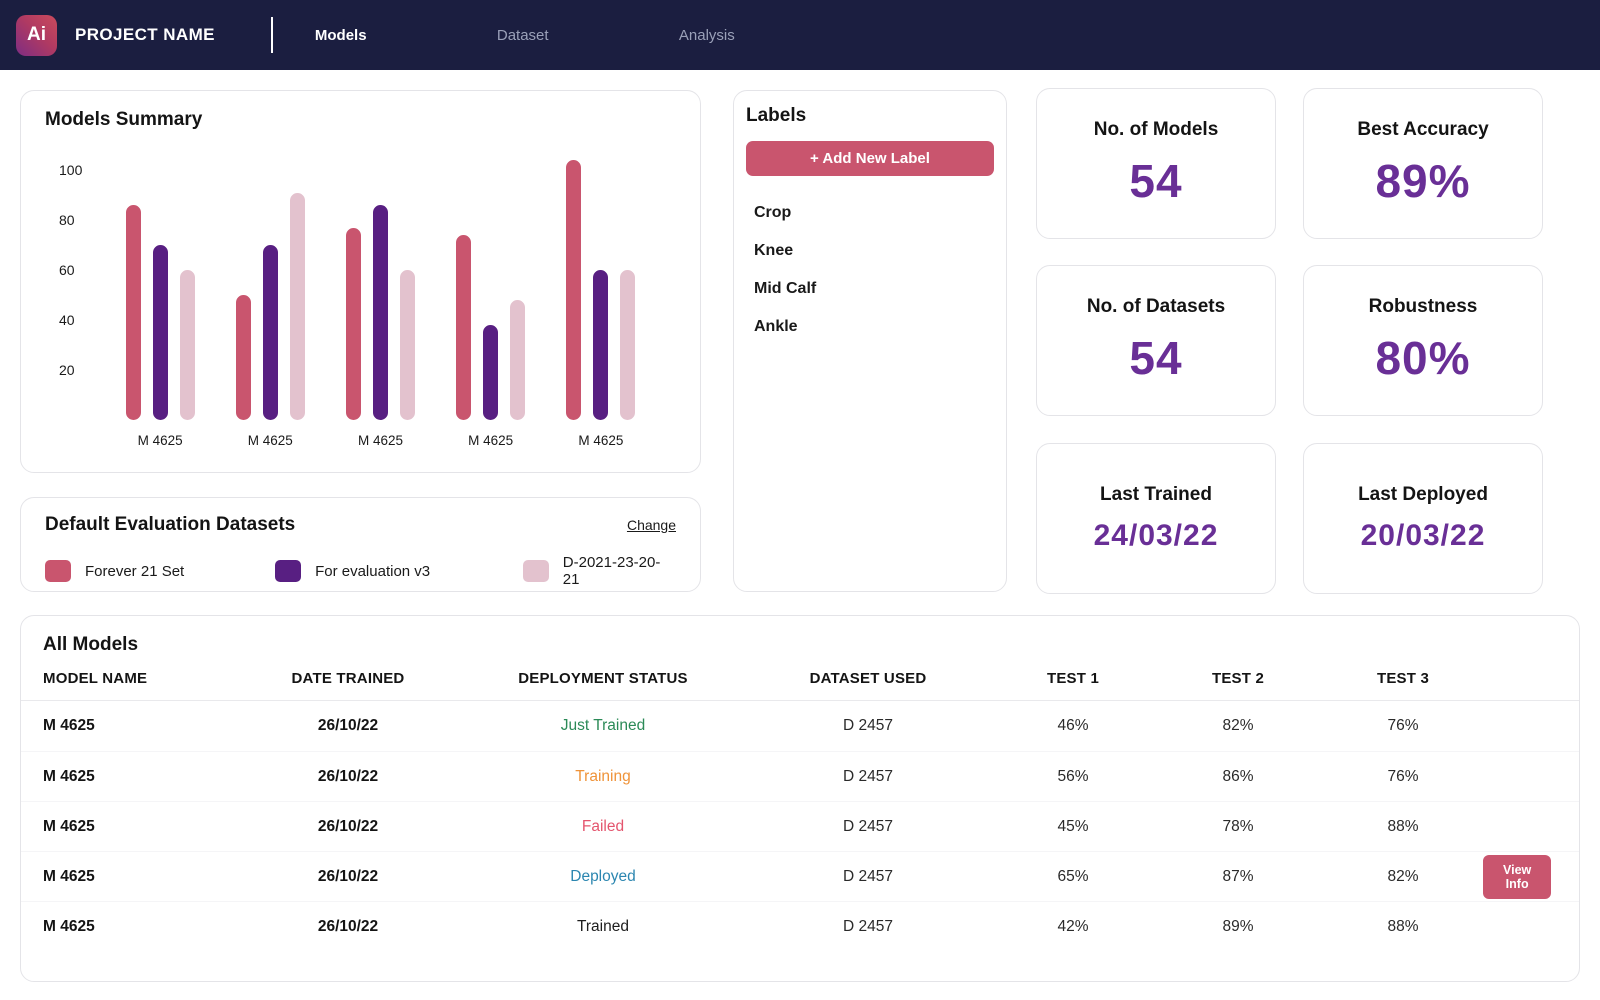  I want to click on legend-label: Forever 21 Set, so click(135, 571).